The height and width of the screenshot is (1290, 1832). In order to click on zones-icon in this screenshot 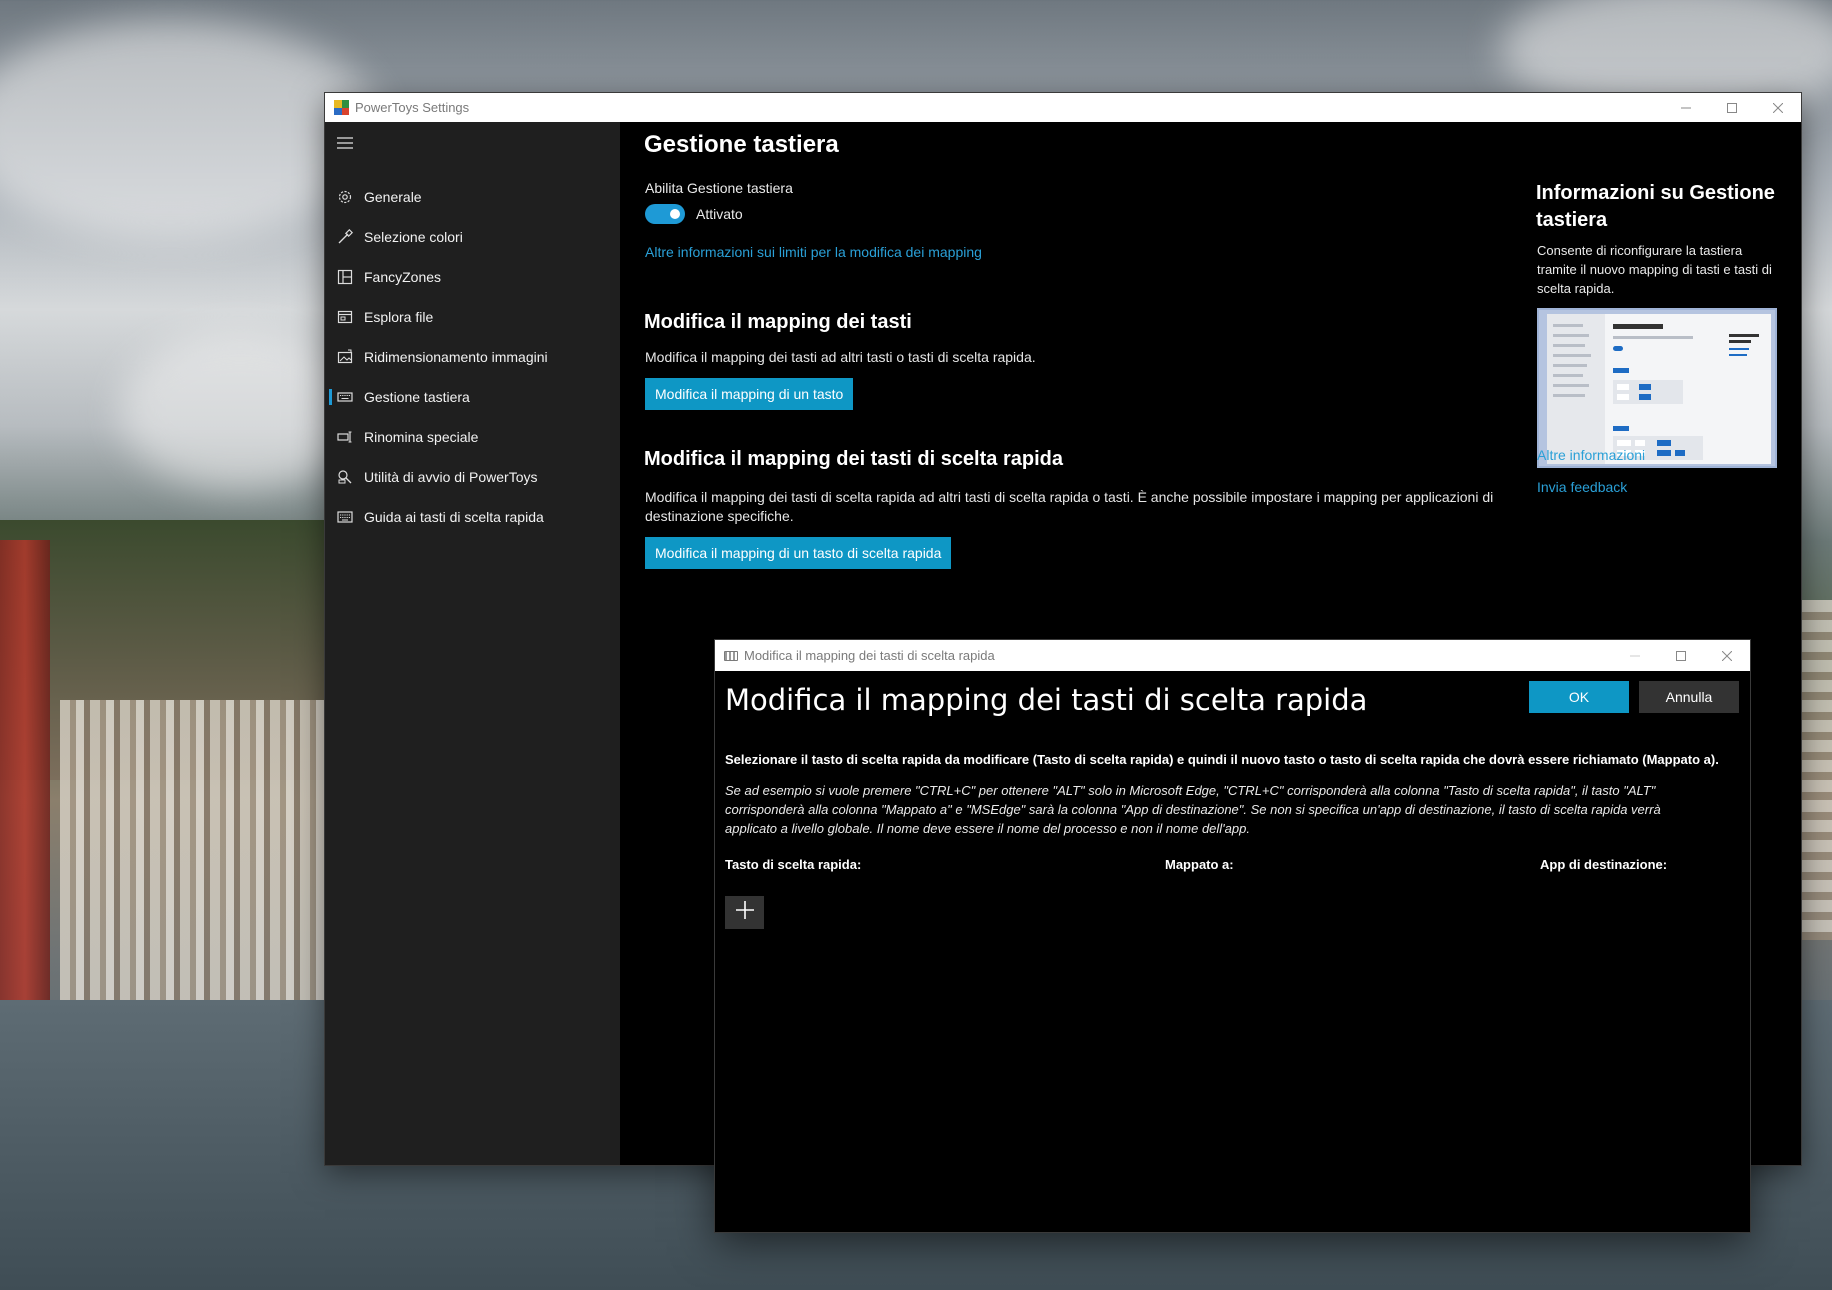, I will do `click(345, 277)`.